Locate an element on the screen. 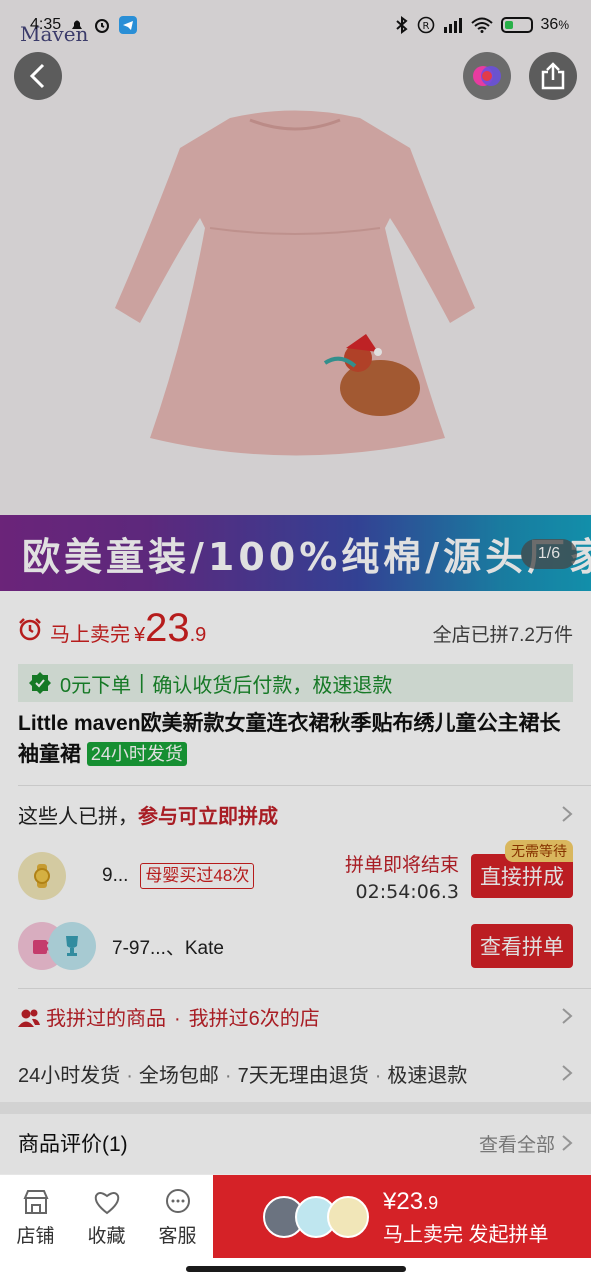 The height and width of the screenshot is (1280, 591). notification-bell-icon is located at coordinates (77, 24).